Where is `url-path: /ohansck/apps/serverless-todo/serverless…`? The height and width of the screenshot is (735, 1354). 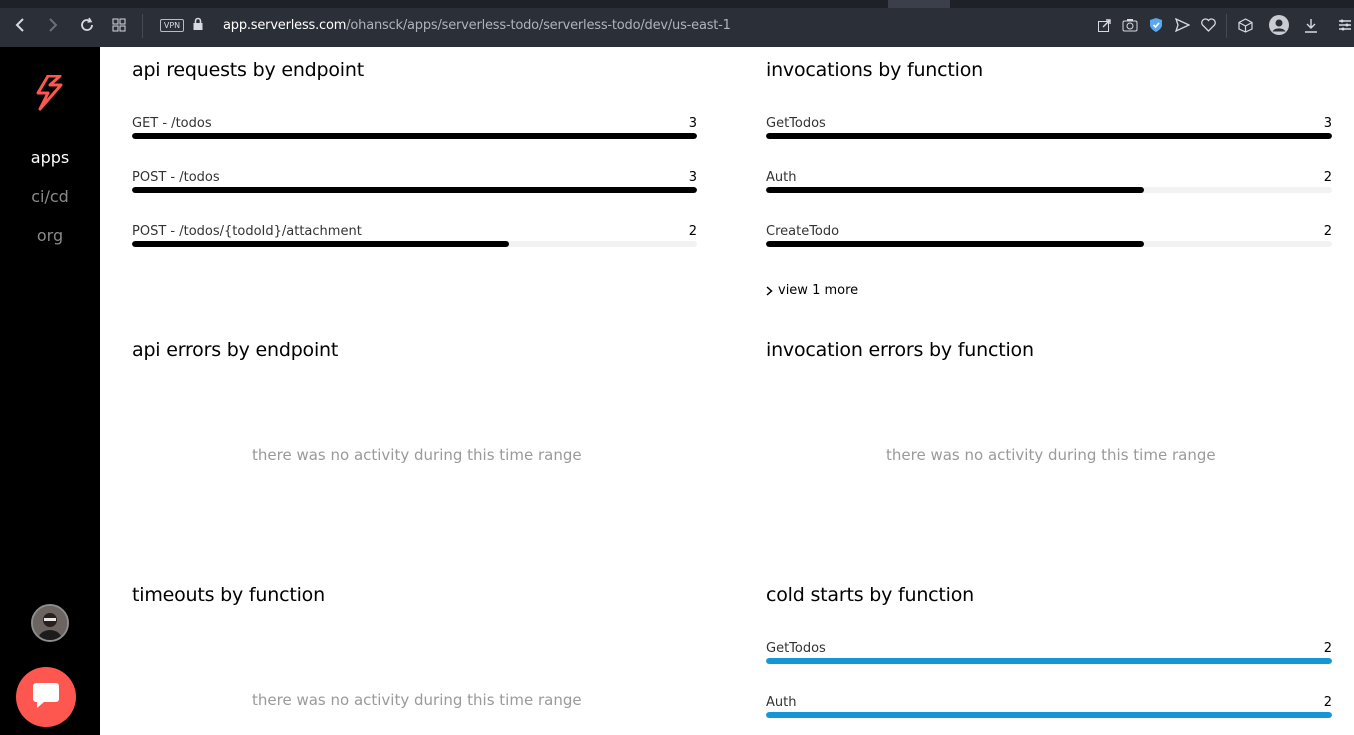
url-path: /ohansck/apps/serverless-todo/serverless… is located at coordinates (538, 25).